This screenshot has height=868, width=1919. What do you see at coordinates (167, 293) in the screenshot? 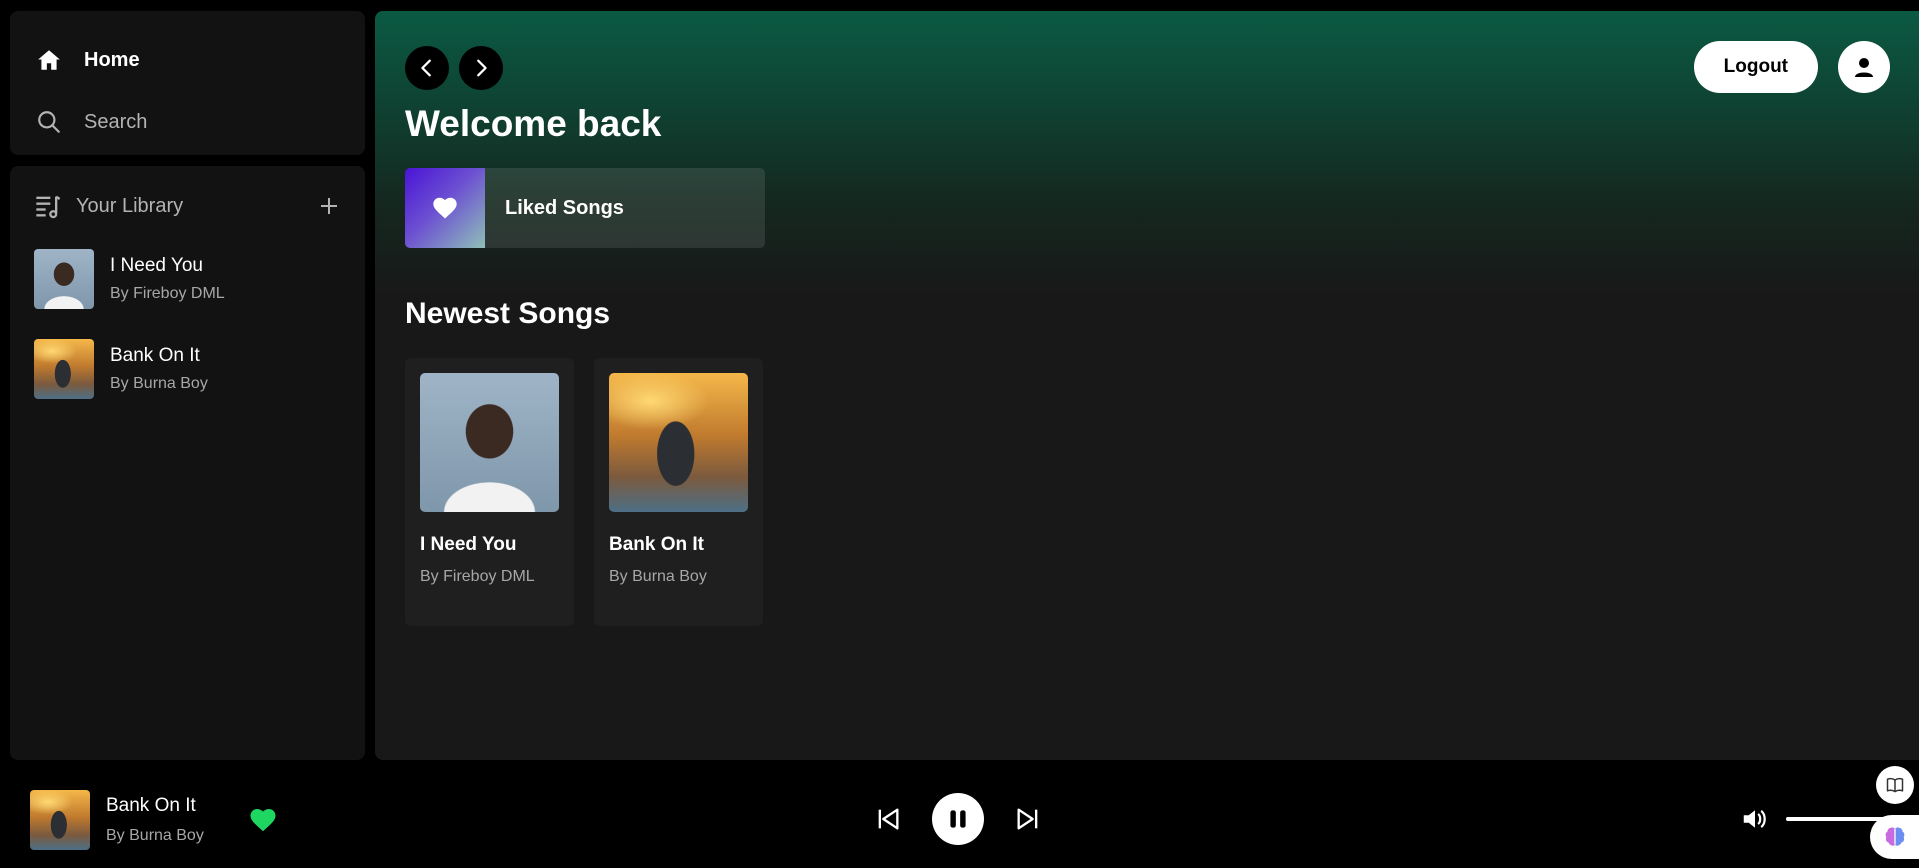
I see `library-item-artist: By Fireboy DML` at bounding box center [167, 293].